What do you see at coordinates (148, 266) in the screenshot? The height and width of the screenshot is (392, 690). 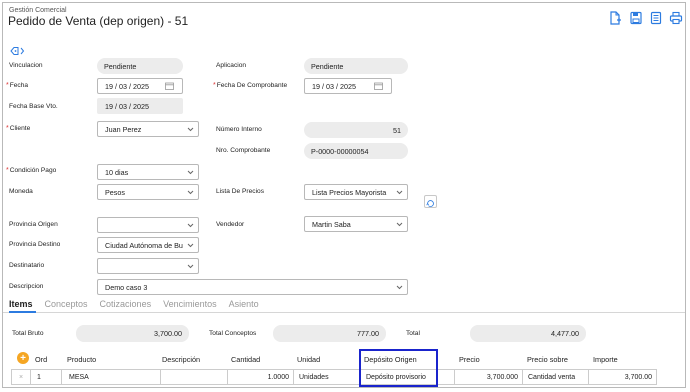 I see `destinatario-select` at bounding box center [148, 266].